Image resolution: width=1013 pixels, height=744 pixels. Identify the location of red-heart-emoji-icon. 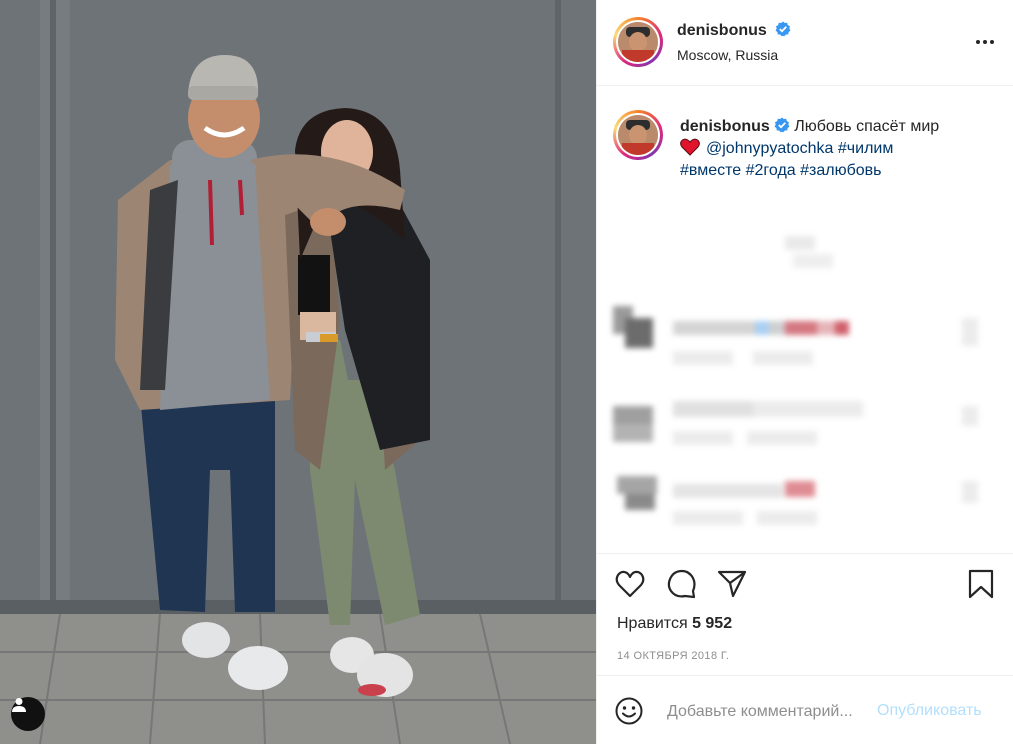
(690, 147).